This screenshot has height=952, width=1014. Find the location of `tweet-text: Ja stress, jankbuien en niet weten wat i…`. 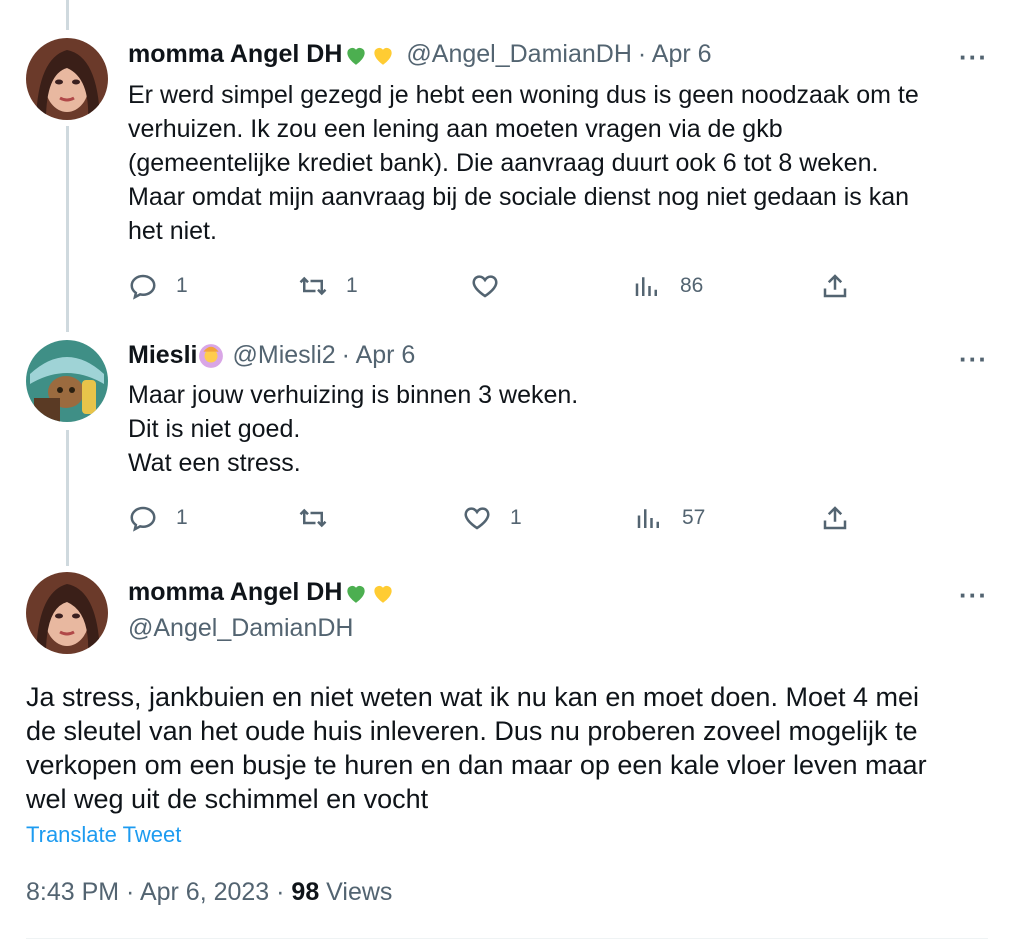

tweet-text: Ja stress, jankbuien en niet weten wat i… is located at coordinates (476, 748).